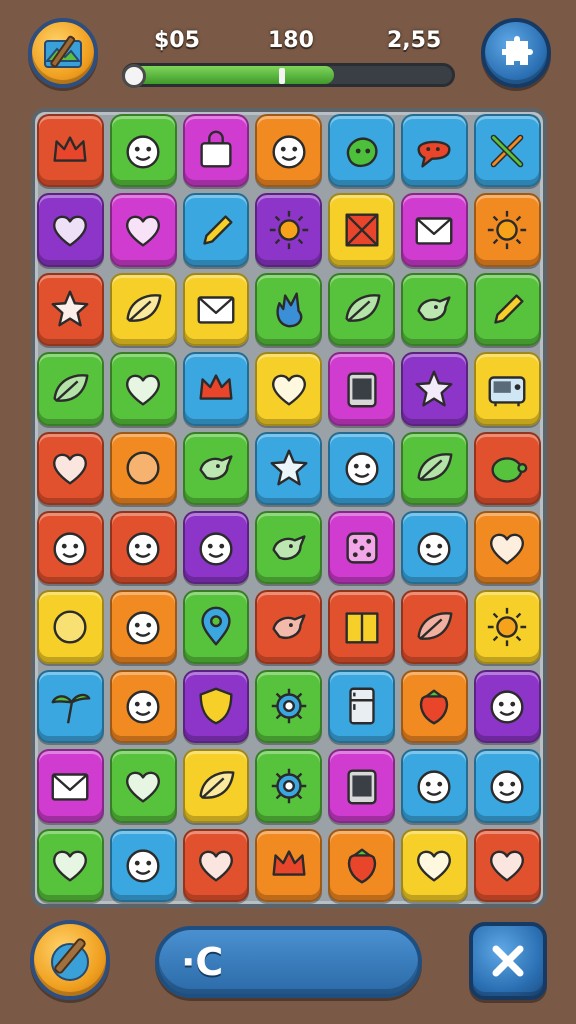  I want to click on paint-tool-button, so click(70, 960).